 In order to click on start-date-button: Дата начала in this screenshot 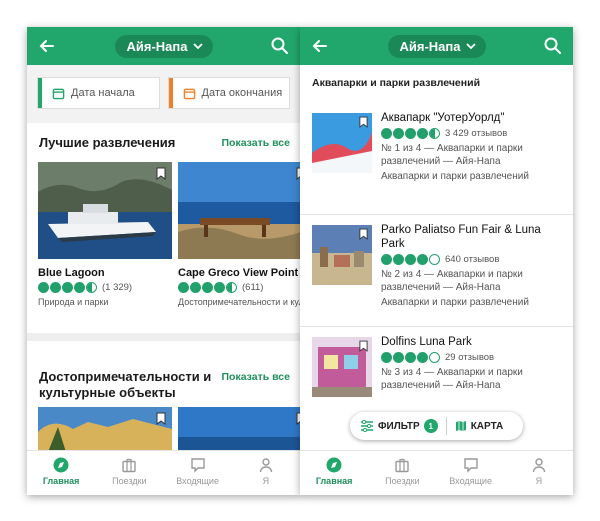, I will do `click(98, 93)`.